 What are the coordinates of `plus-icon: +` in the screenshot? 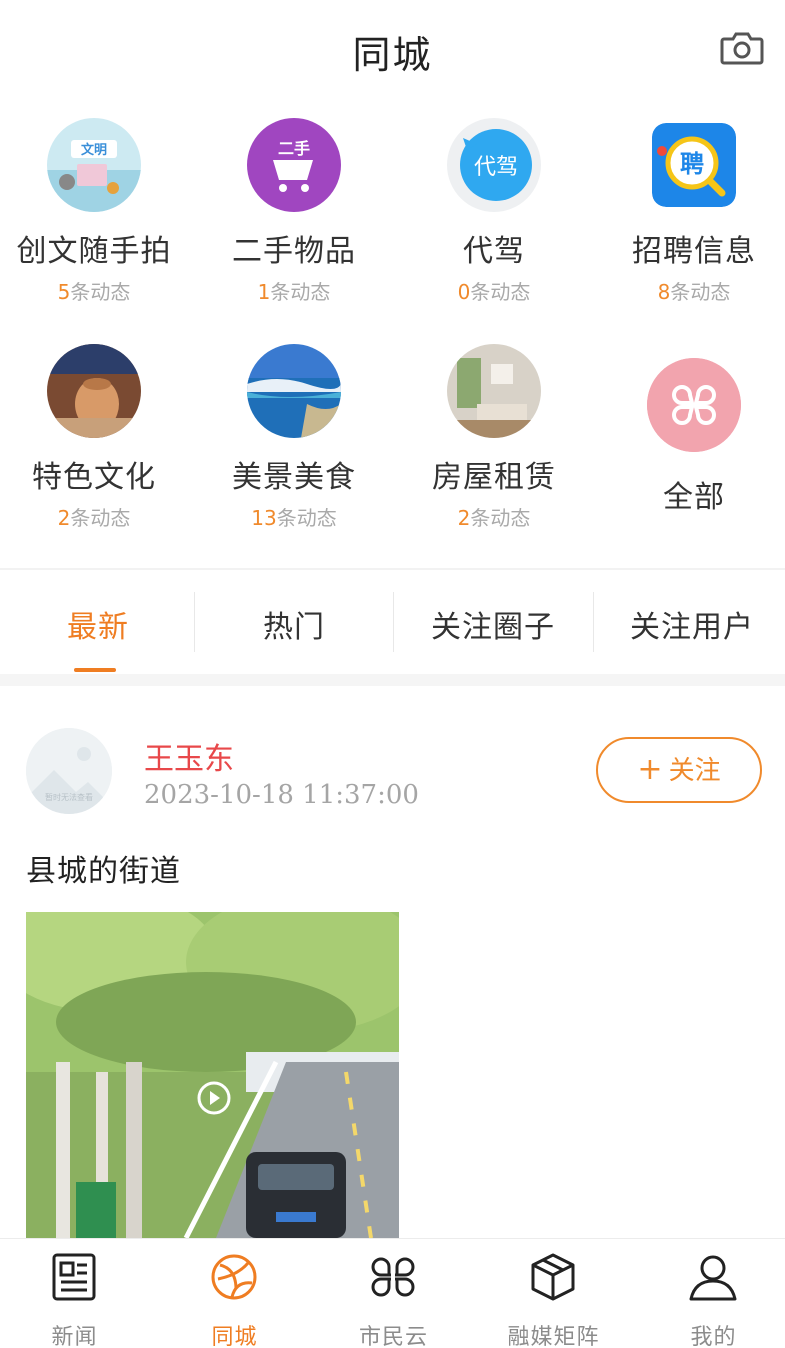 It's located at (650, 769).